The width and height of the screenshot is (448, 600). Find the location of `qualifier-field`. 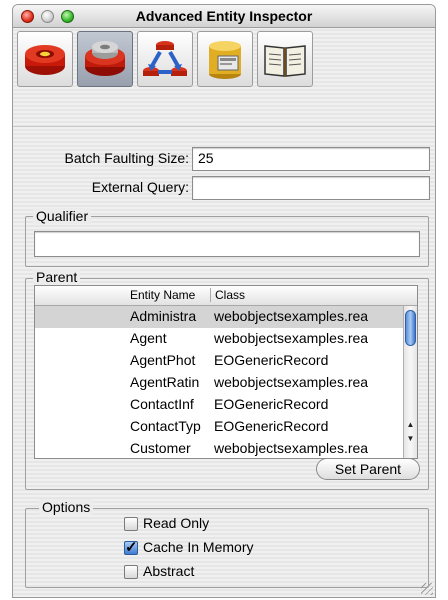

qualifier-field is located at coordinates (227, 244).